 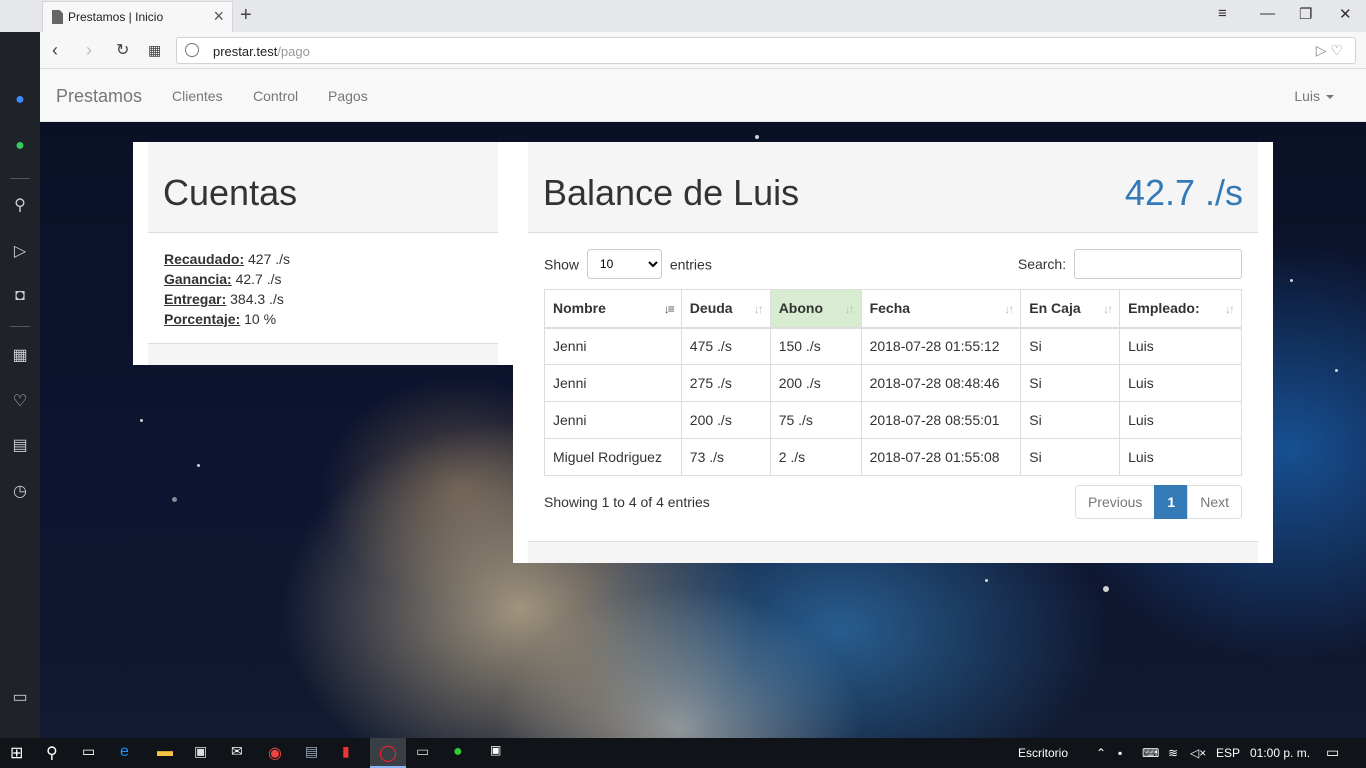 What do you see at coordinates (192, 50) in the screenshot?
I see `globe-icon` at bounding box center [192, 50].